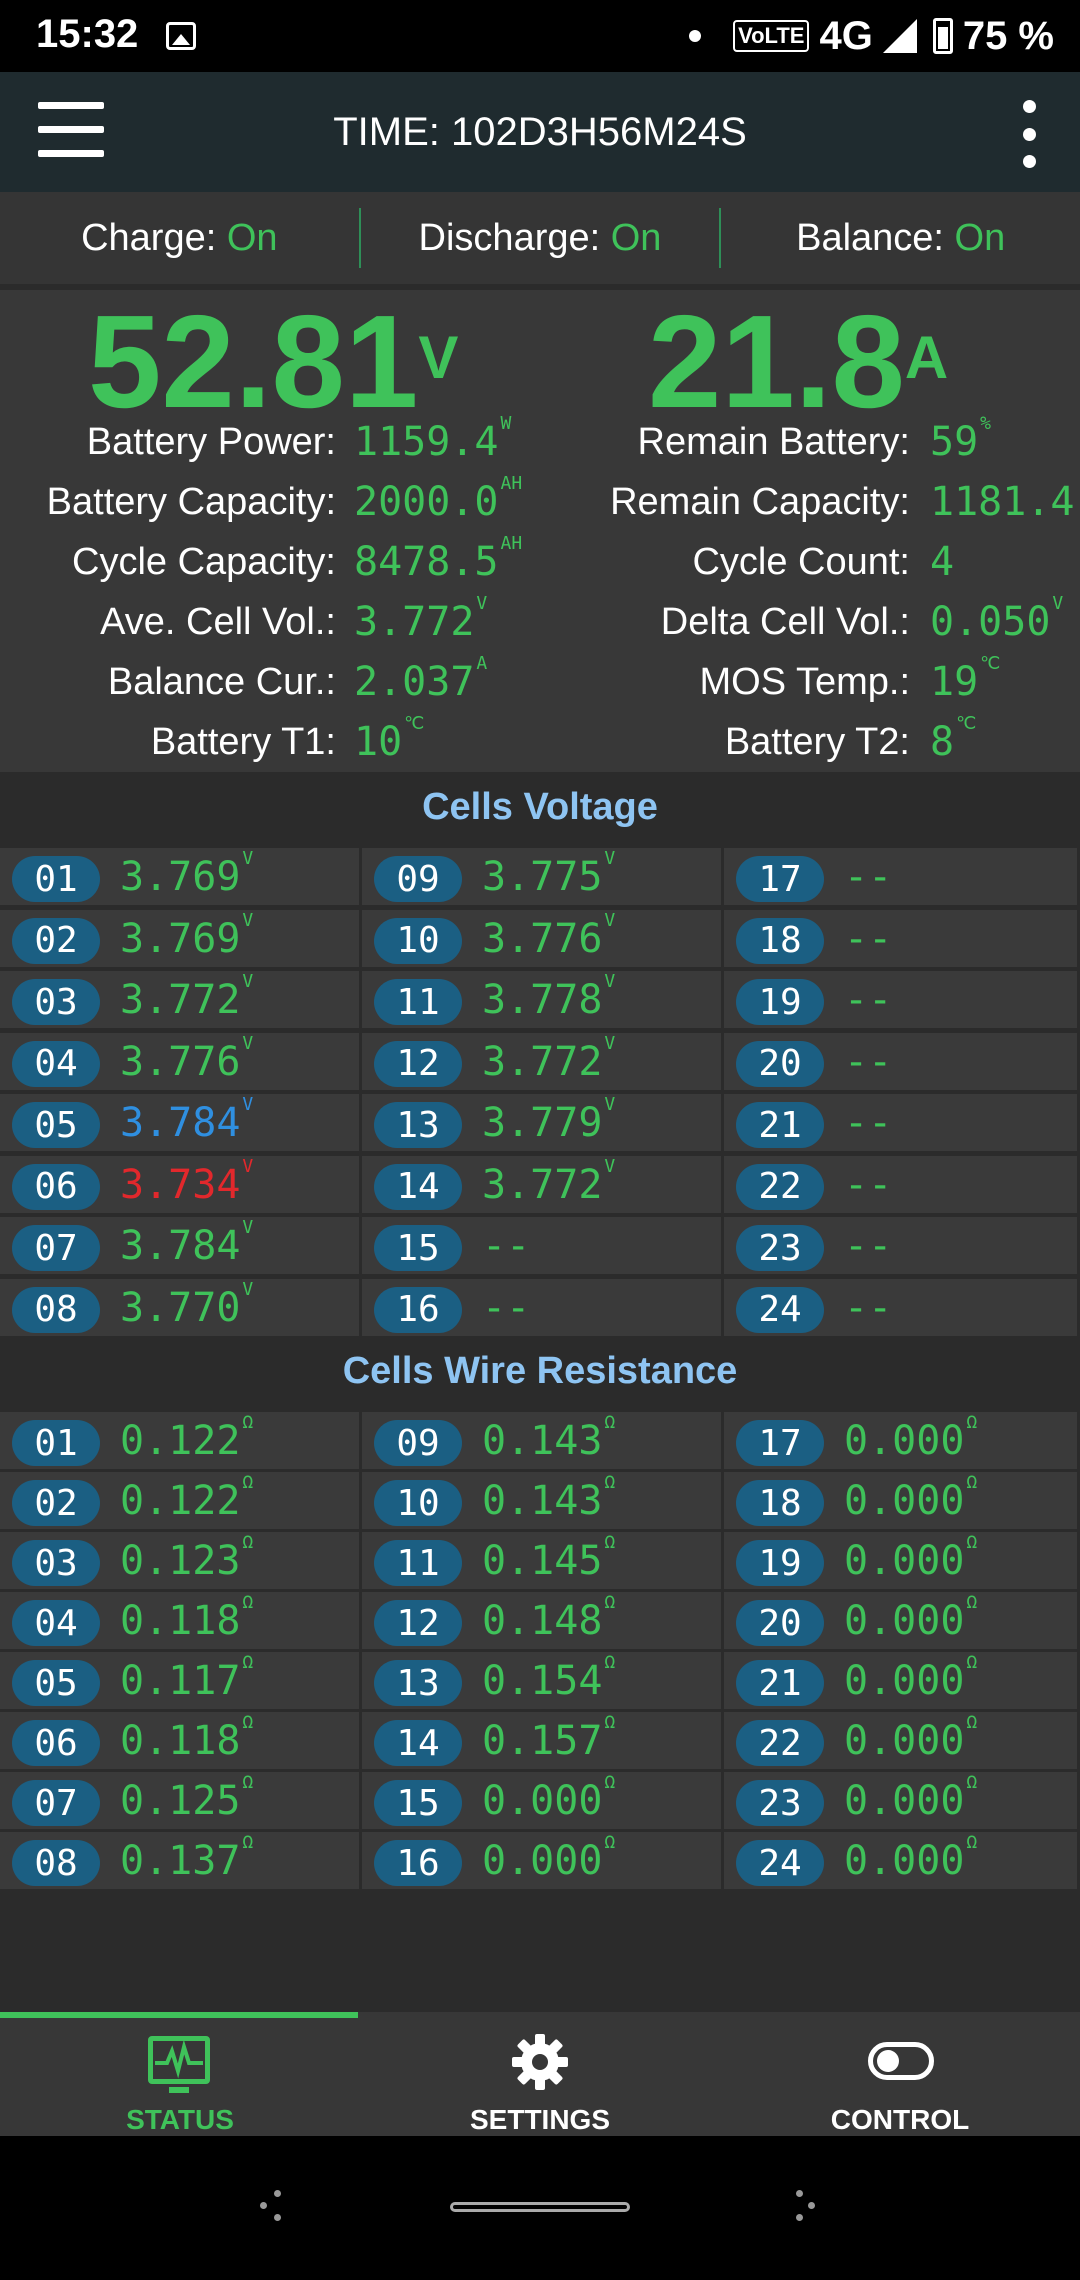  I want to click on cell-resistance-cell: 11 0.145 Ω, so click(543, 1562).